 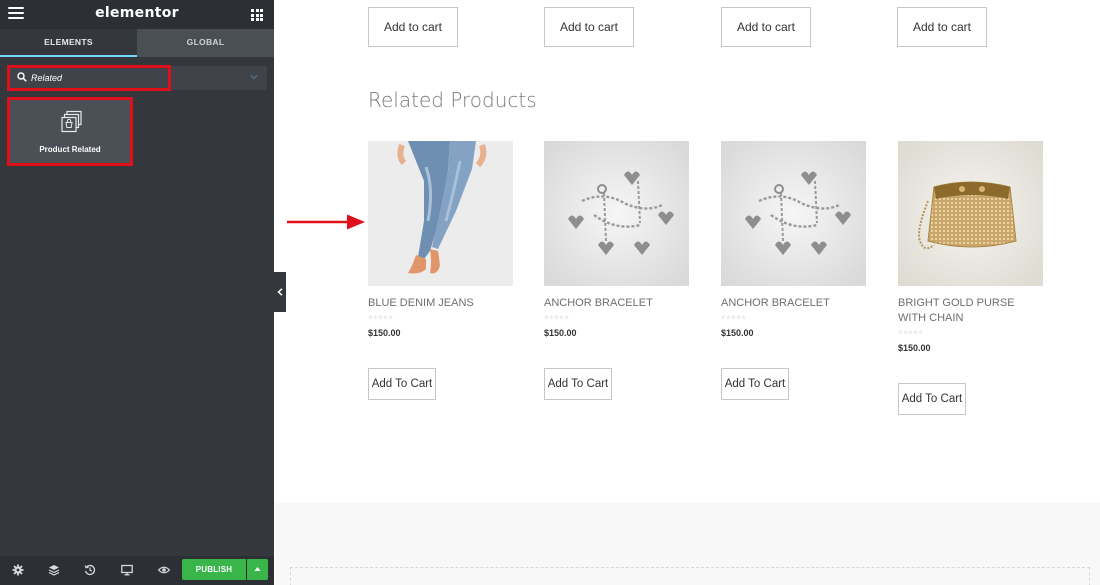 I want to click on add-section-dropzone, so click(x=690, y=576).